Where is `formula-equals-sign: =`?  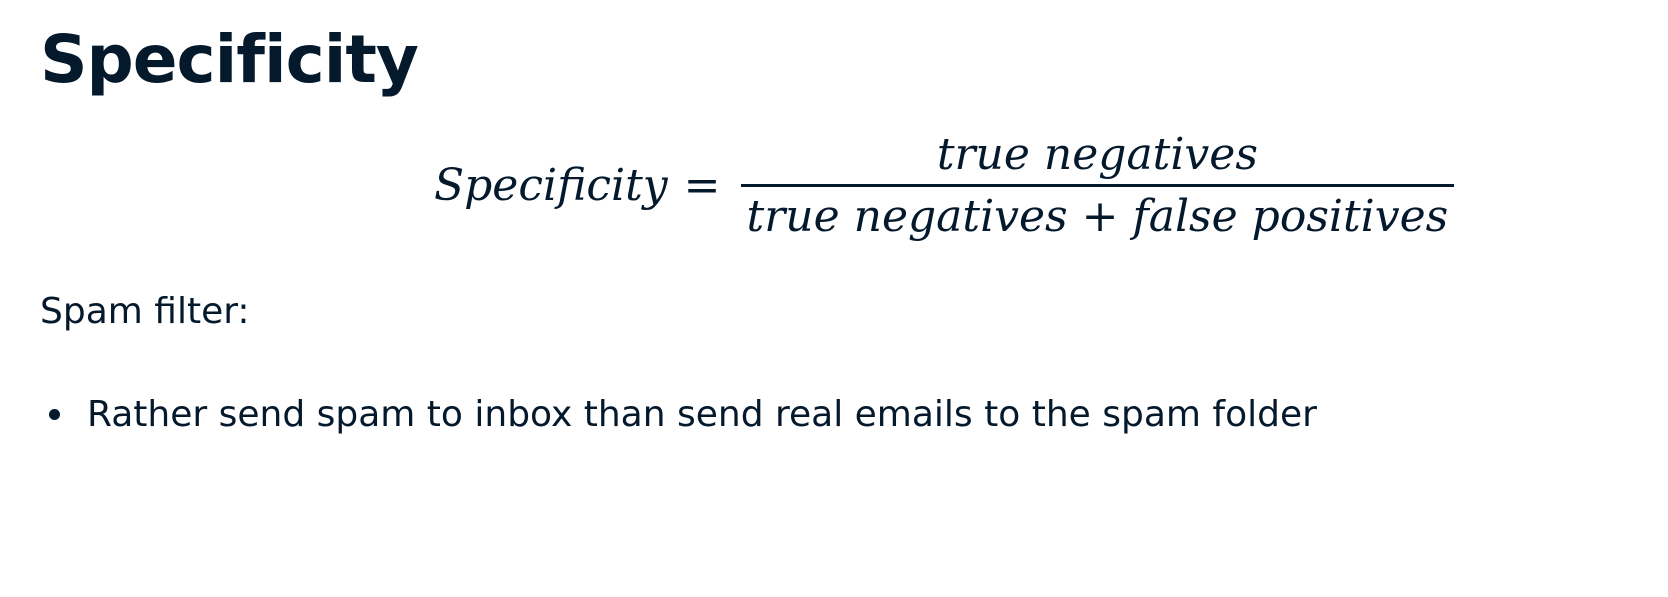
formula-equals-sign: = is located at coordinates (702, 185).